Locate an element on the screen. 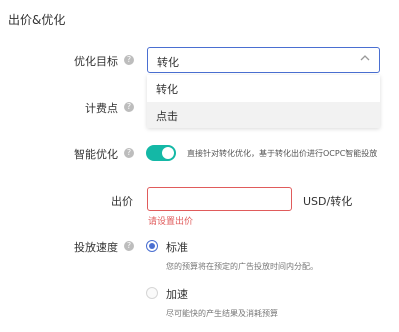 This screenshot has height=332, width=399. delivery-speed-label: 投放速度 is located at coordinates (96, 247).